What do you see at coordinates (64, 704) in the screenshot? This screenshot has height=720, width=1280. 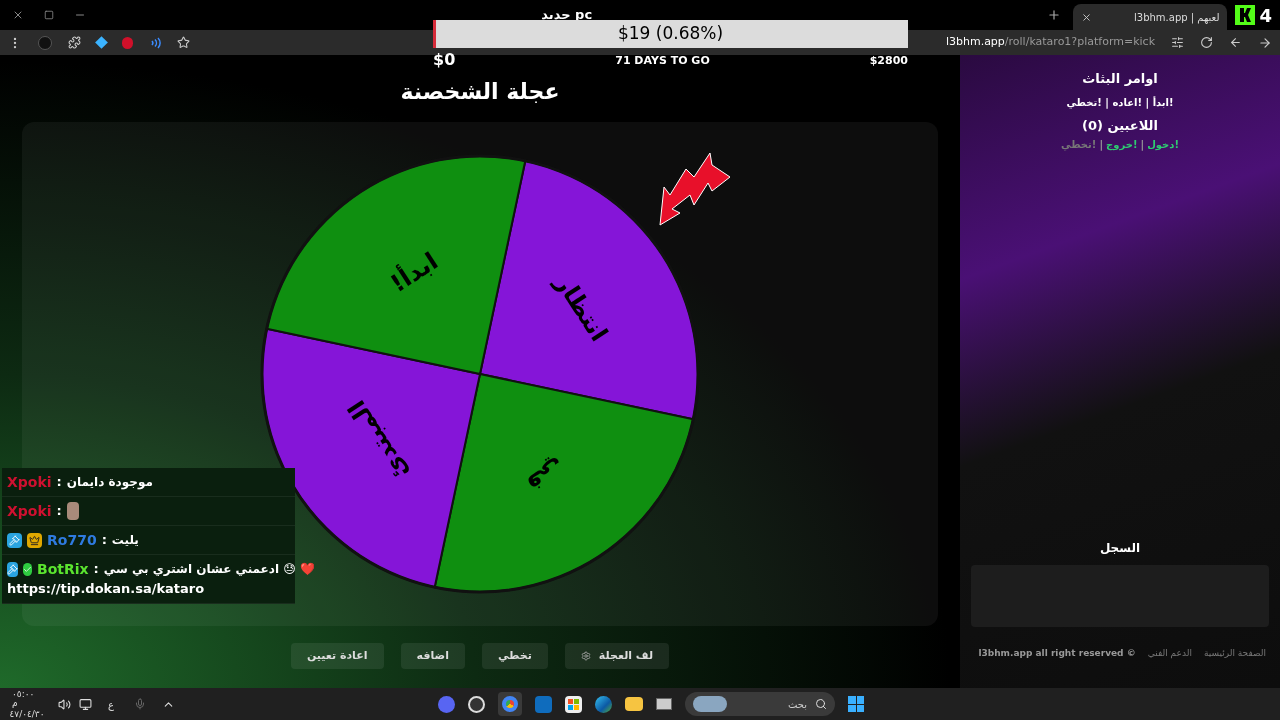 I see `speaker-icon` at bounding box center [64, 704].